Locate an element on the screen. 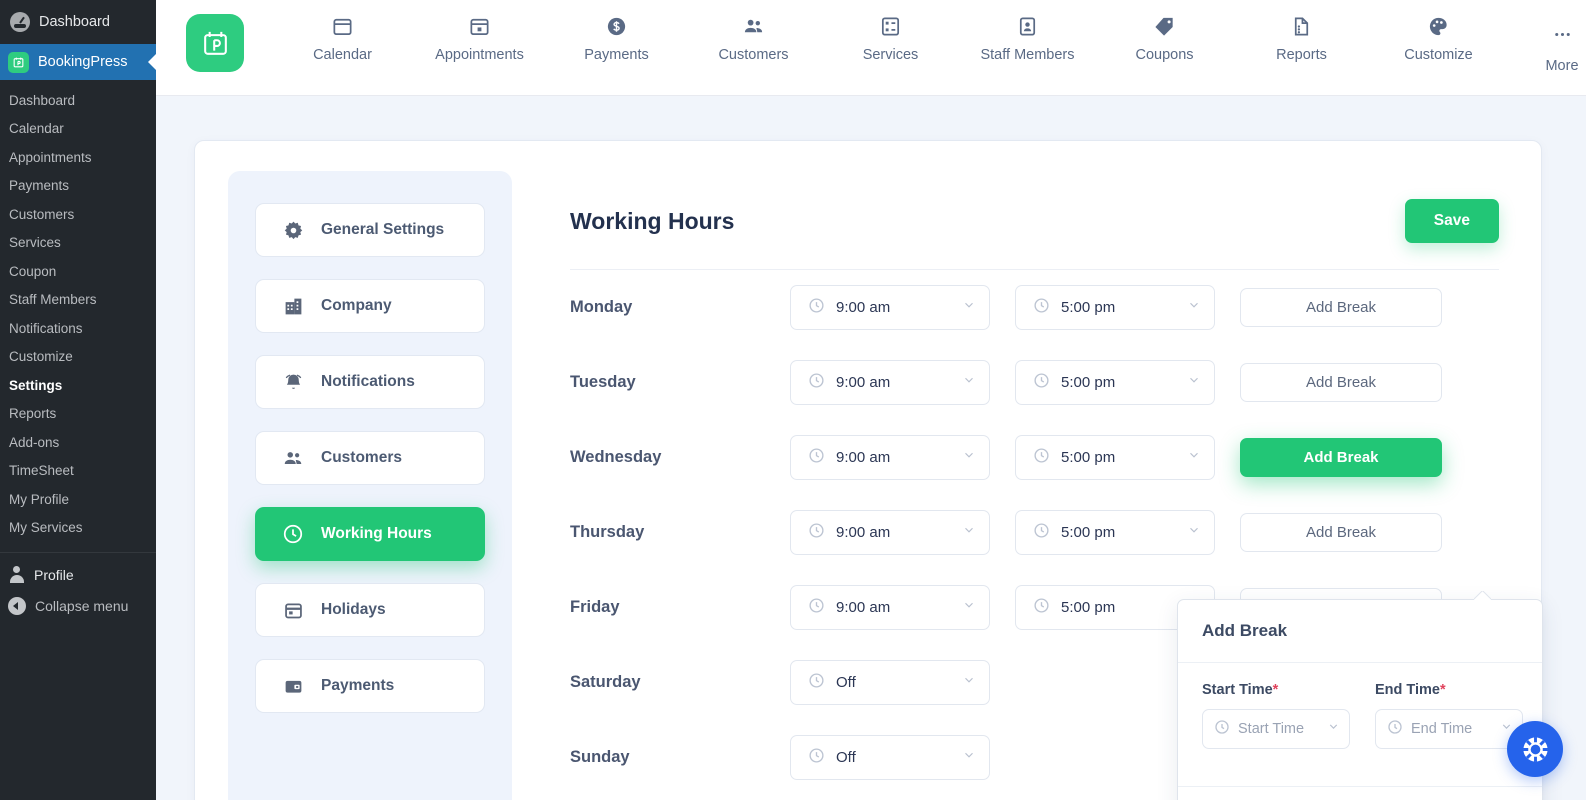 Image resolution: width=1586 pixels, height=800 pixels. start-time-value: 9:00 am is located at coordinates (863, 382).